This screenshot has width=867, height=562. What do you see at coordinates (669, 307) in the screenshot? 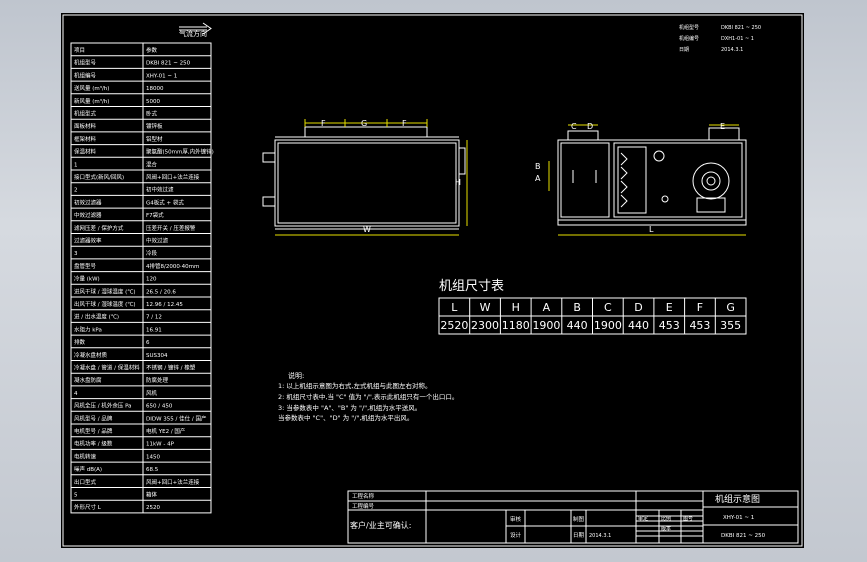
I see `dim-header-e: E` at bounding box center [669, 307].